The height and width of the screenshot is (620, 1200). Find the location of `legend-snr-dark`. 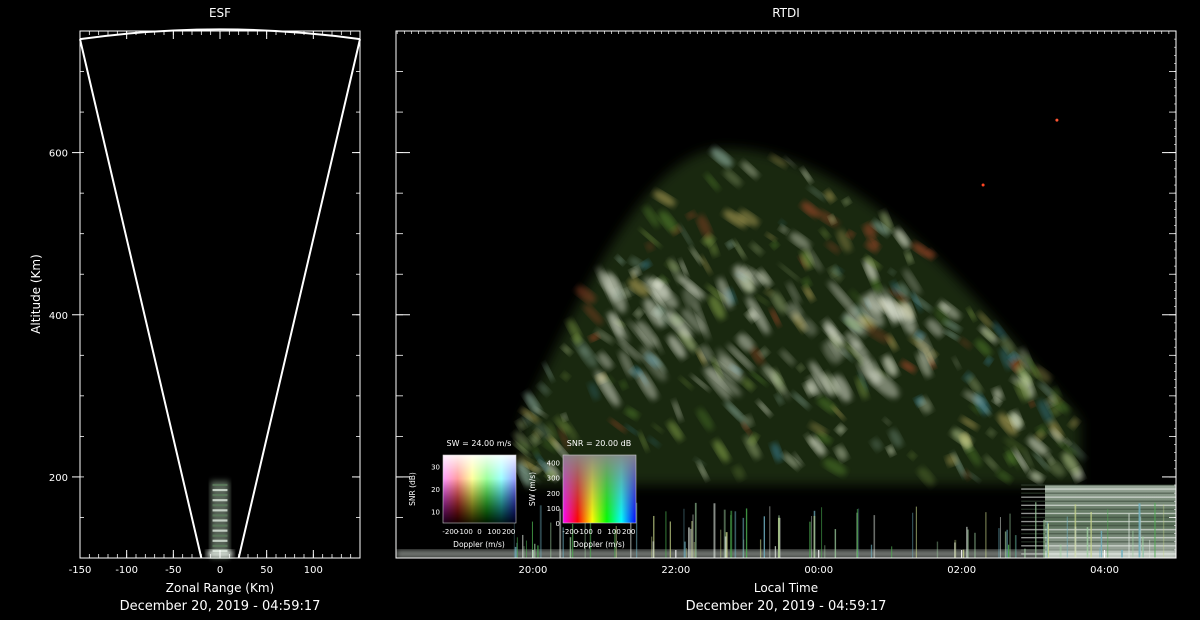

legend-snr-dark is located at coordinates (479, 489).